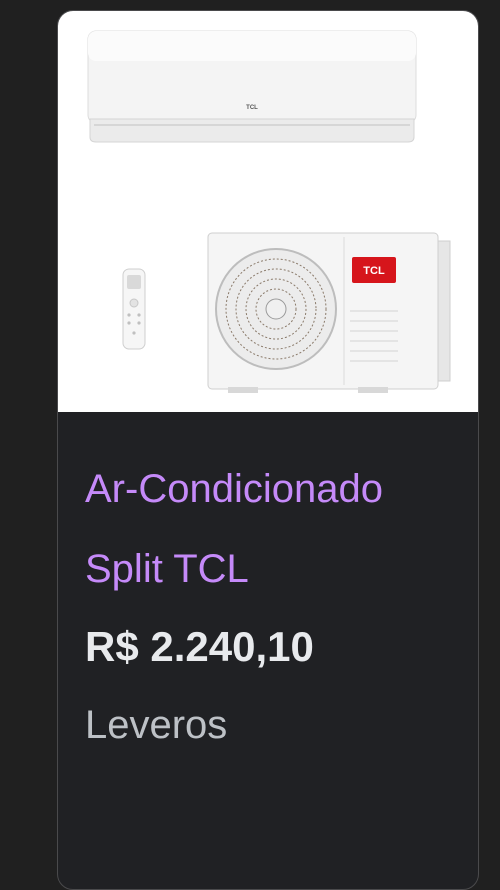  I want to click on product-title: Ar-Condicionado Split TCL, so click(270, 529).